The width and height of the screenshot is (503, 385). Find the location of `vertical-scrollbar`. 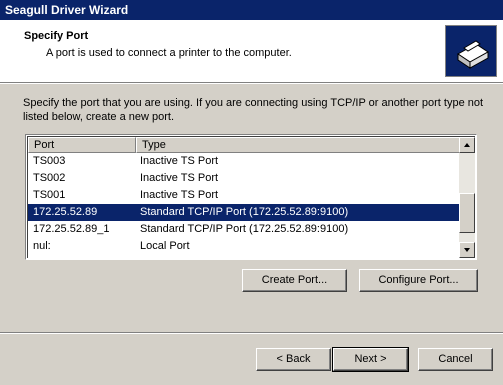

vertical-scrollbar is located at coordinates (467, 197).